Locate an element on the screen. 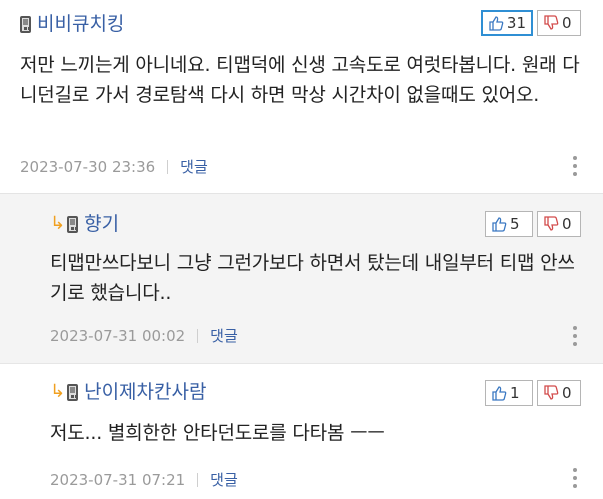 The height and width of the screenshot is (499, 603). upvote-count: 5 is located at coordinates (515, 224).